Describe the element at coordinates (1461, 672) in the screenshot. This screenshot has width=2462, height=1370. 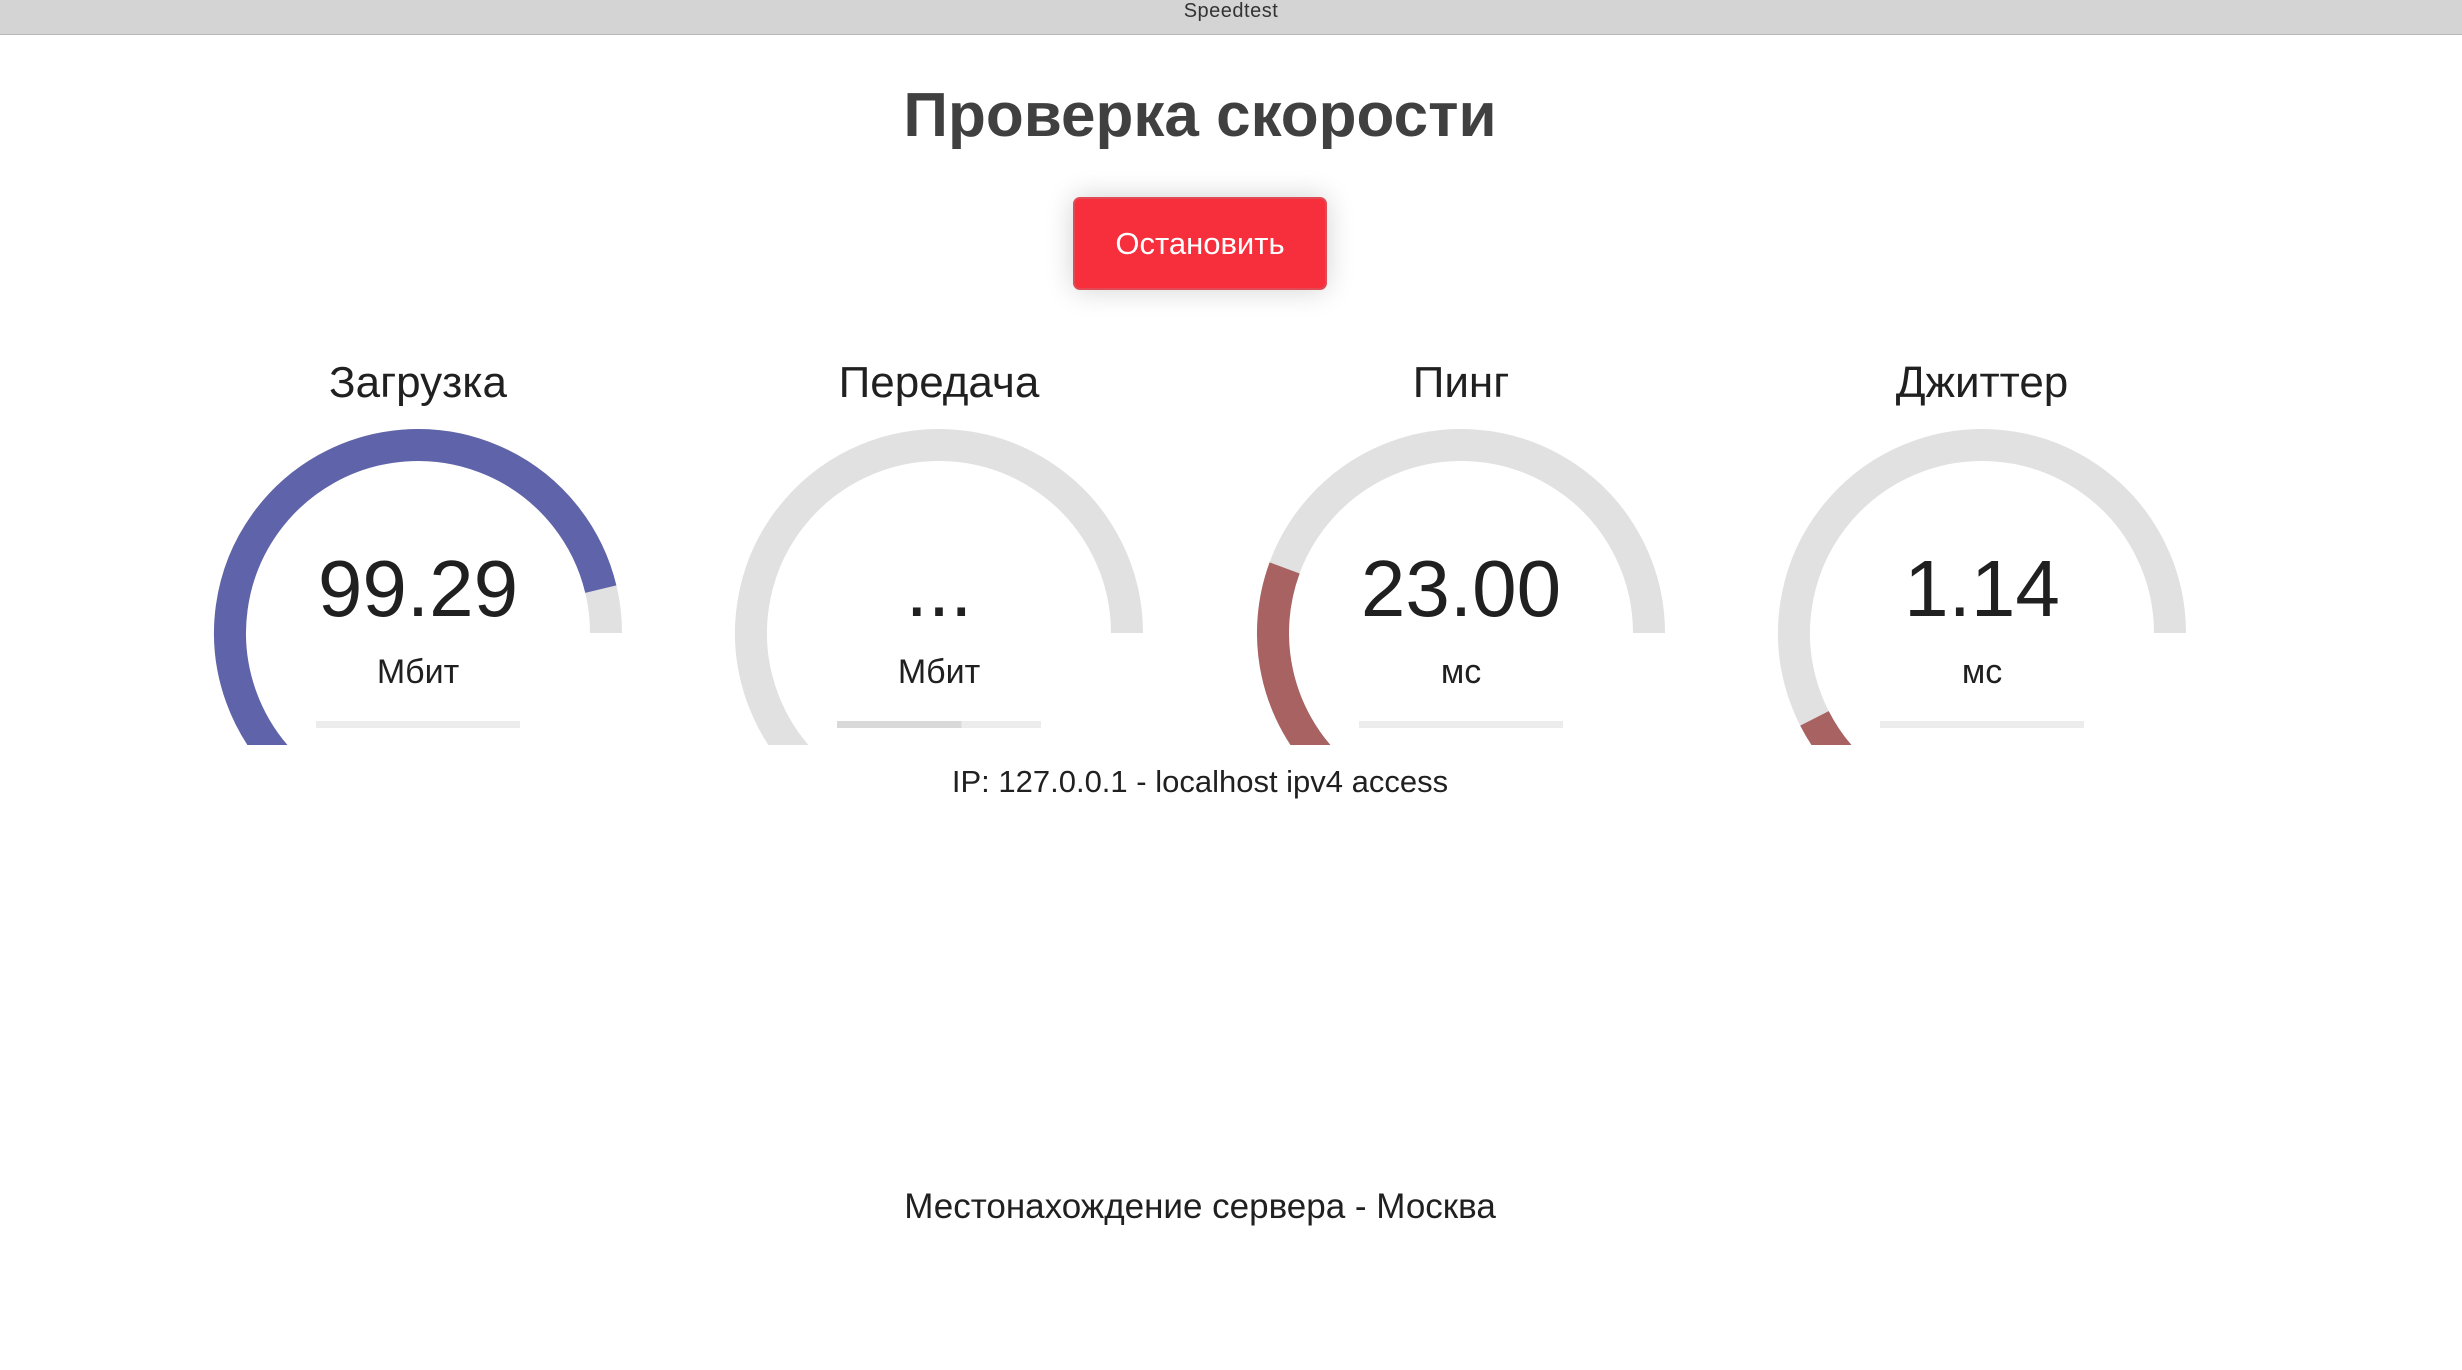
I see `ping-unit: мс` at that location.